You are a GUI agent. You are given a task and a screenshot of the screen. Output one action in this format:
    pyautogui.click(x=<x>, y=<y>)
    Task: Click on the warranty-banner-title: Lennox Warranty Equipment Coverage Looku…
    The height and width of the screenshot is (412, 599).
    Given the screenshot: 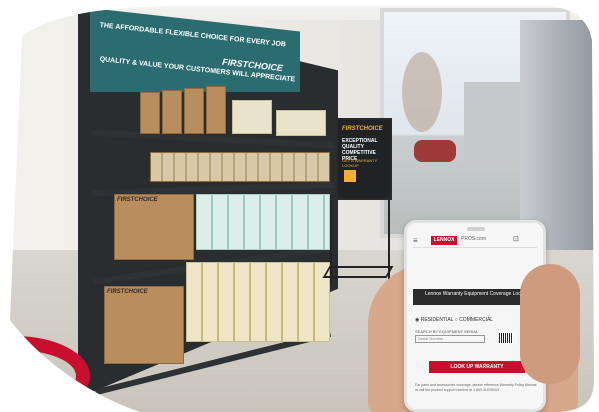 What is the action you would take?
    pyautogui.click(x=477, y=294)
    